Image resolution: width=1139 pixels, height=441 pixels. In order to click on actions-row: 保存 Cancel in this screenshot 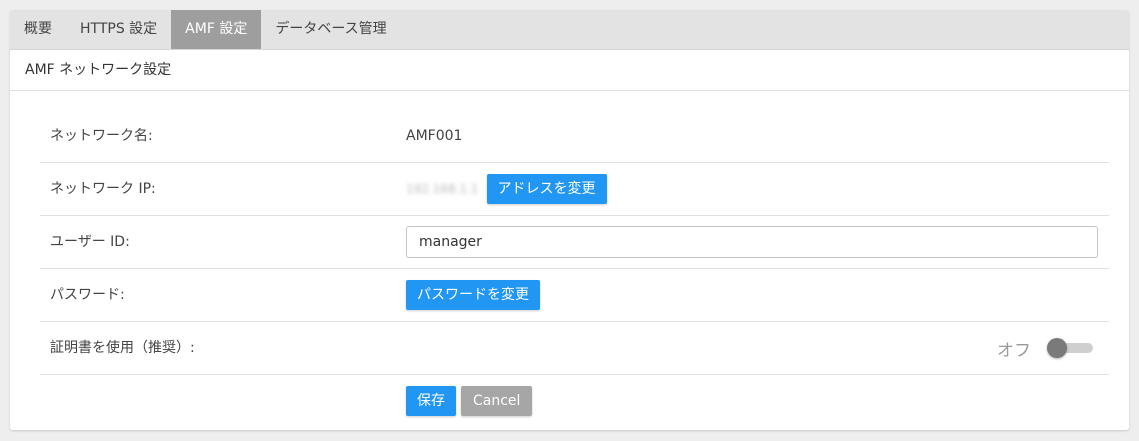, I will do `click(574, 401)`.